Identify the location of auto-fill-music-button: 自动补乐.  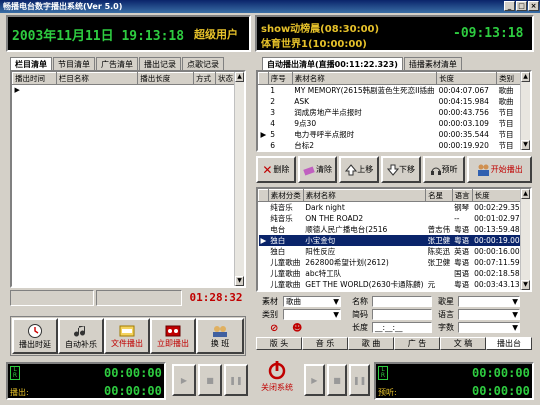
(81, 336).